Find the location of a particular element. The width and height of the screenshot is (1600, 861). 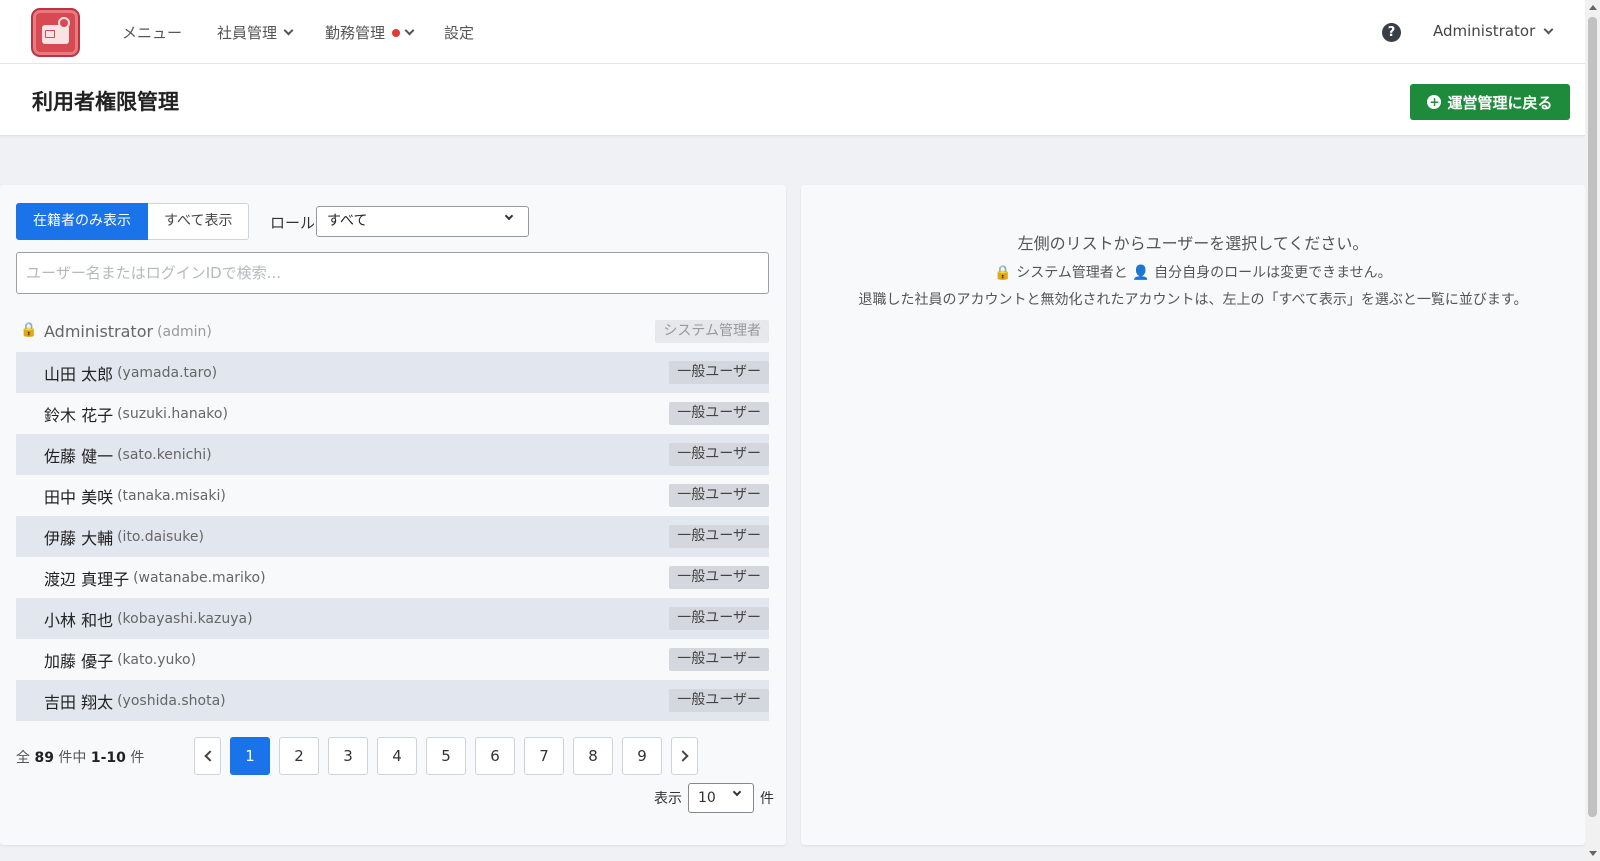

chevron-left-icon is located at coordinates (210, 756).